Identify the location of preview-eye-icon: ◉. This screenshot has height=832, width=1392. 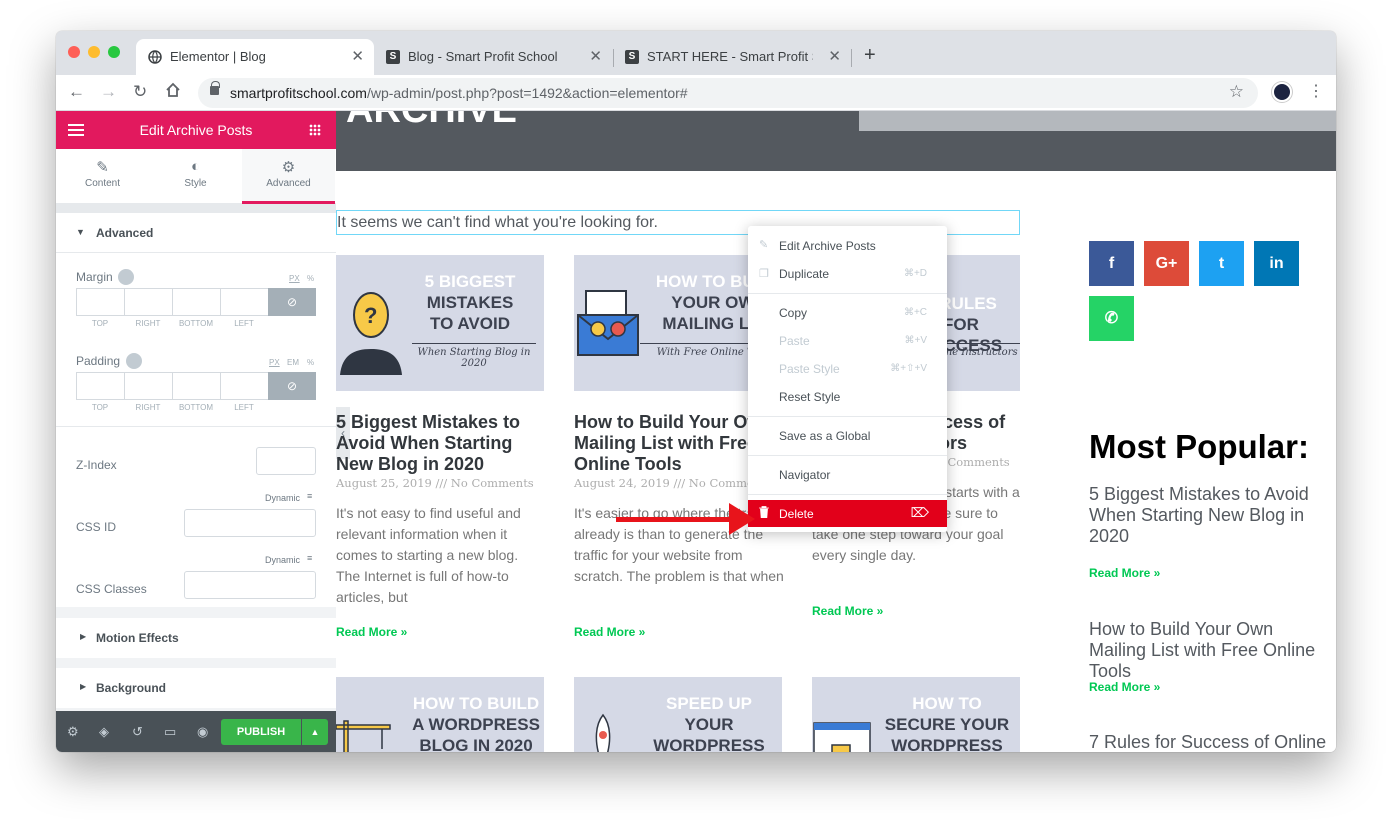
(202, 732).